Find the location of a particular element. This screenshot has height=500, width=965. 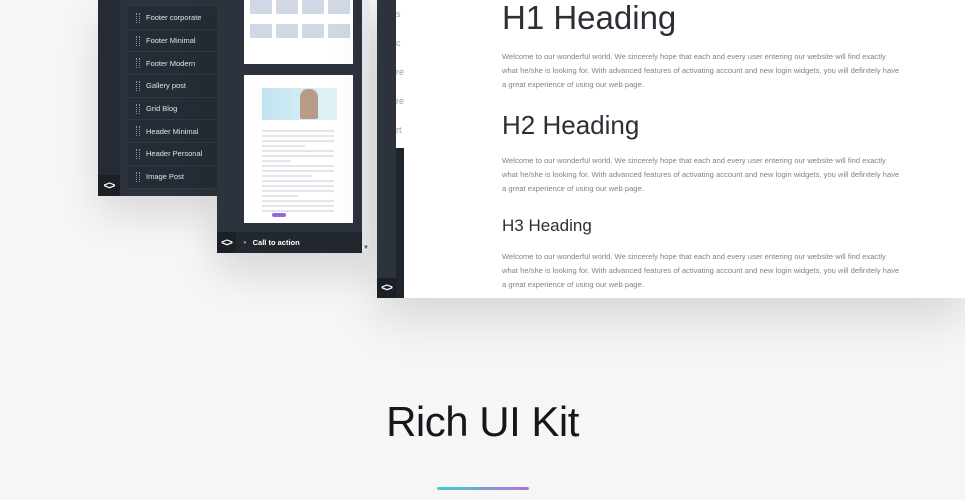

list-item: Footer corporate is located at coordinates (173, 18).